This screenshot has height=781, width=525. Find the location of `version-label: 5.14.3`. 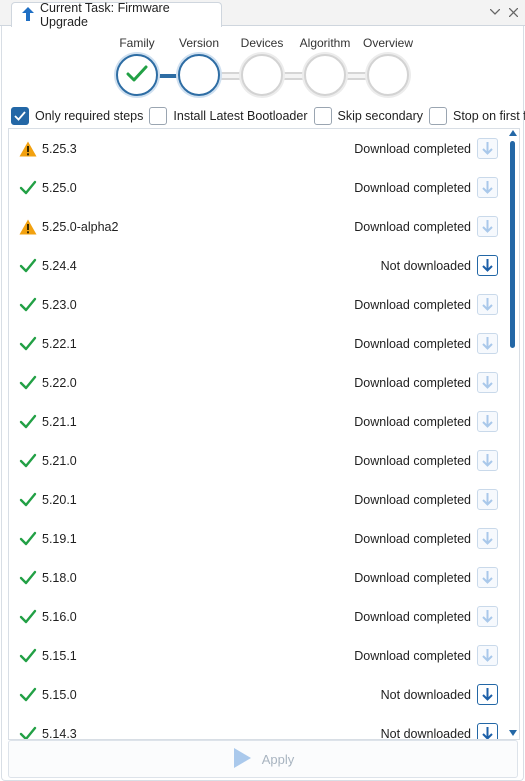

version-label: 5.14.3 is located at coordinates (59, 733).